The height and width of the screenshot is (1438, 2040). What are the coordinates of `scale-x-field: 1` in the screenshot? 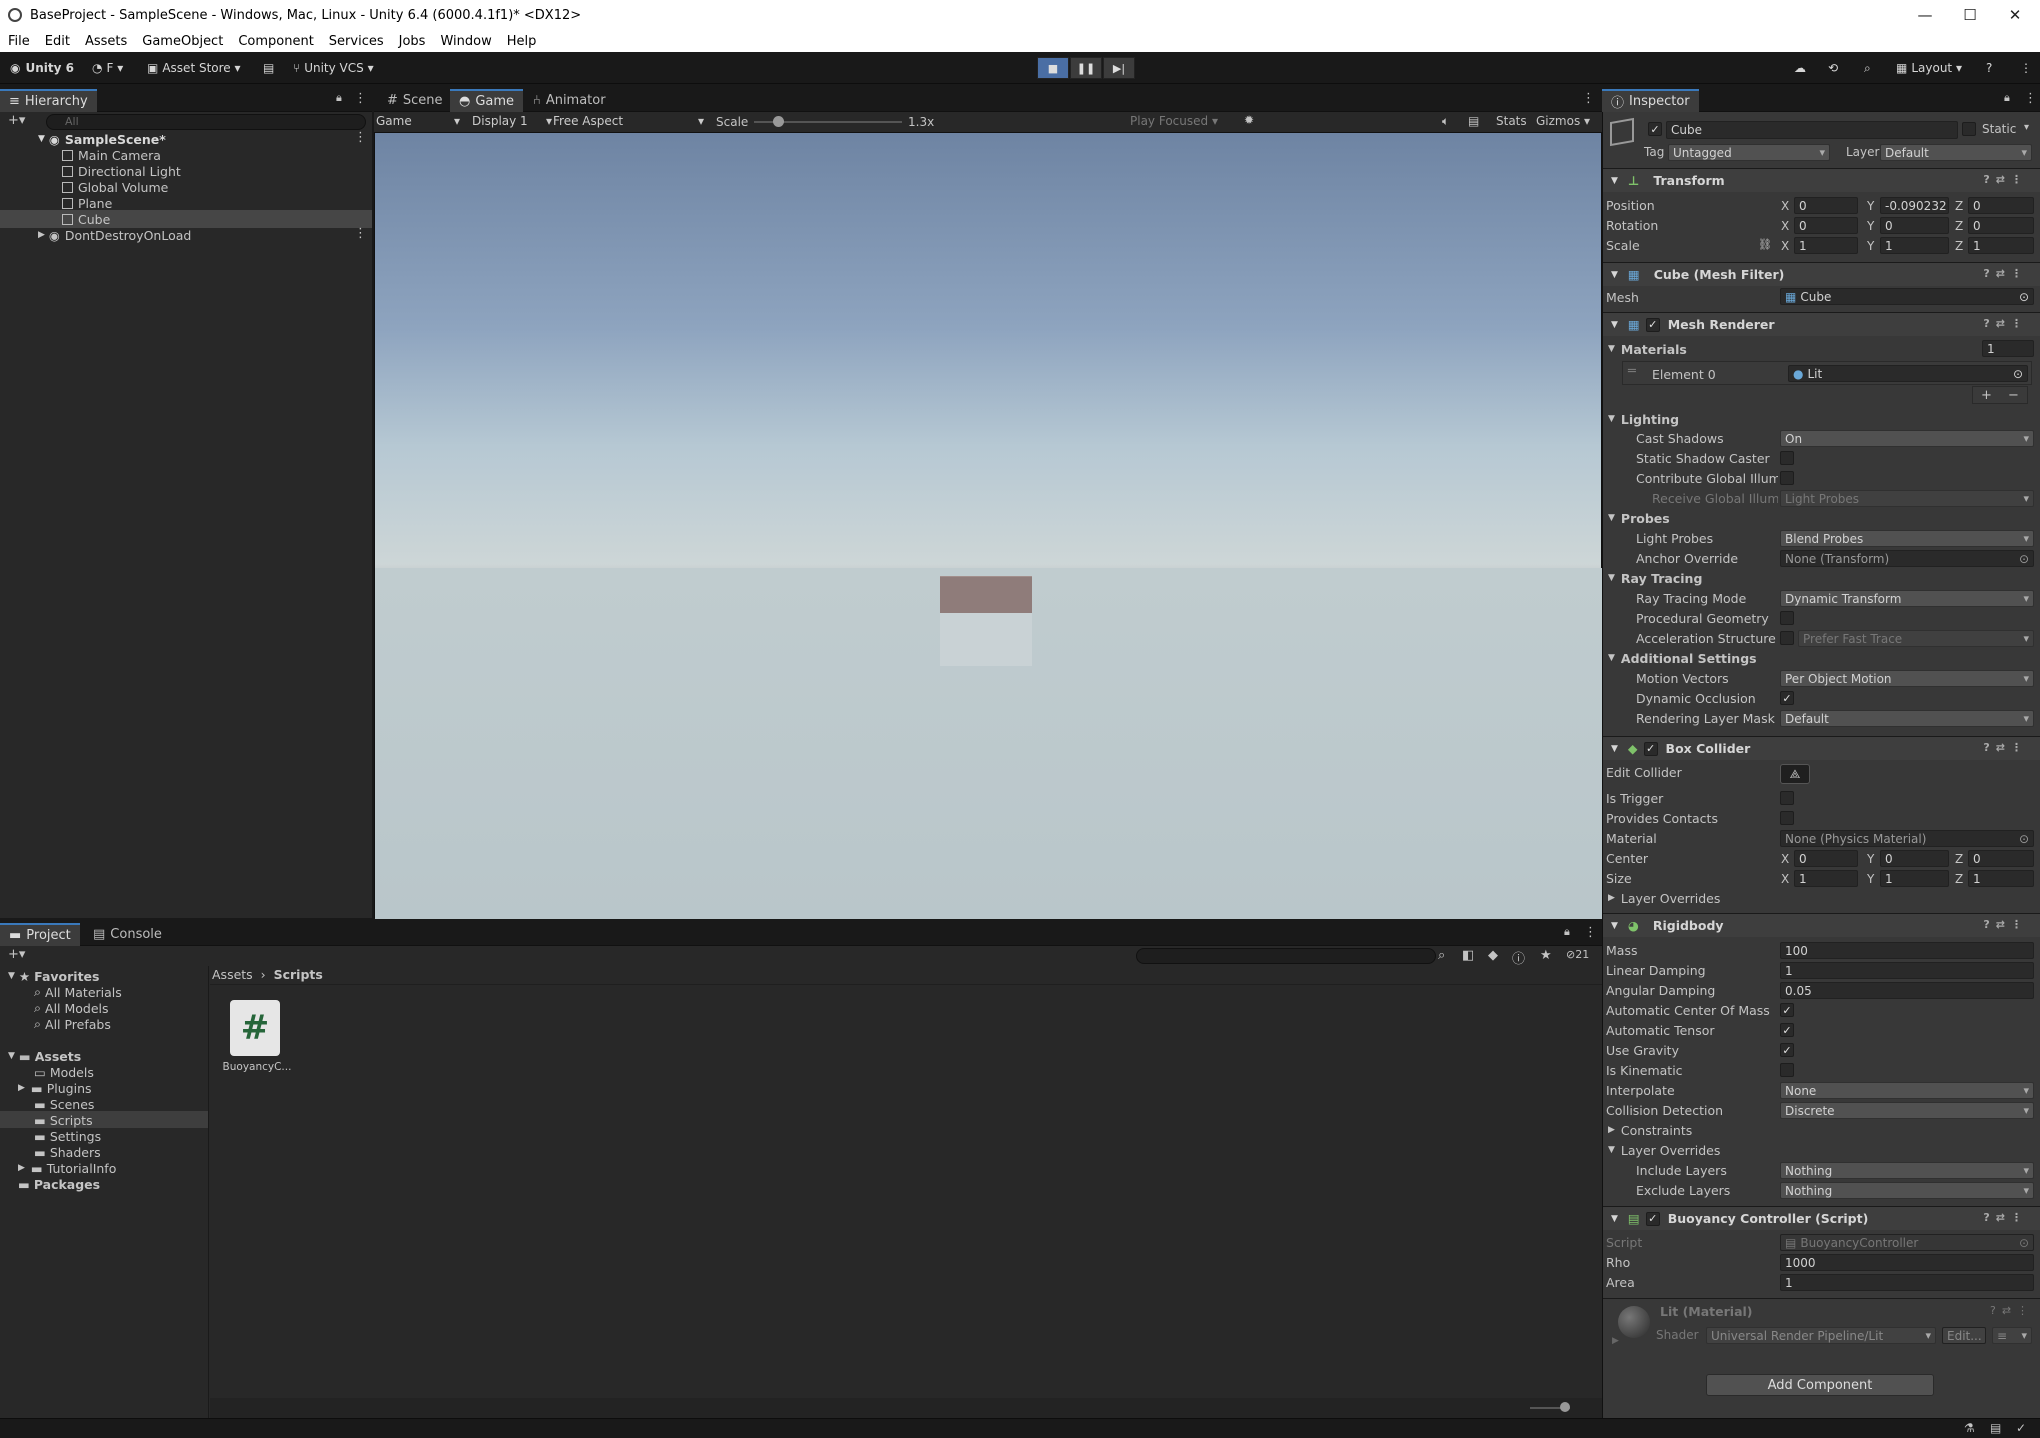 It's located at (1826, 245).